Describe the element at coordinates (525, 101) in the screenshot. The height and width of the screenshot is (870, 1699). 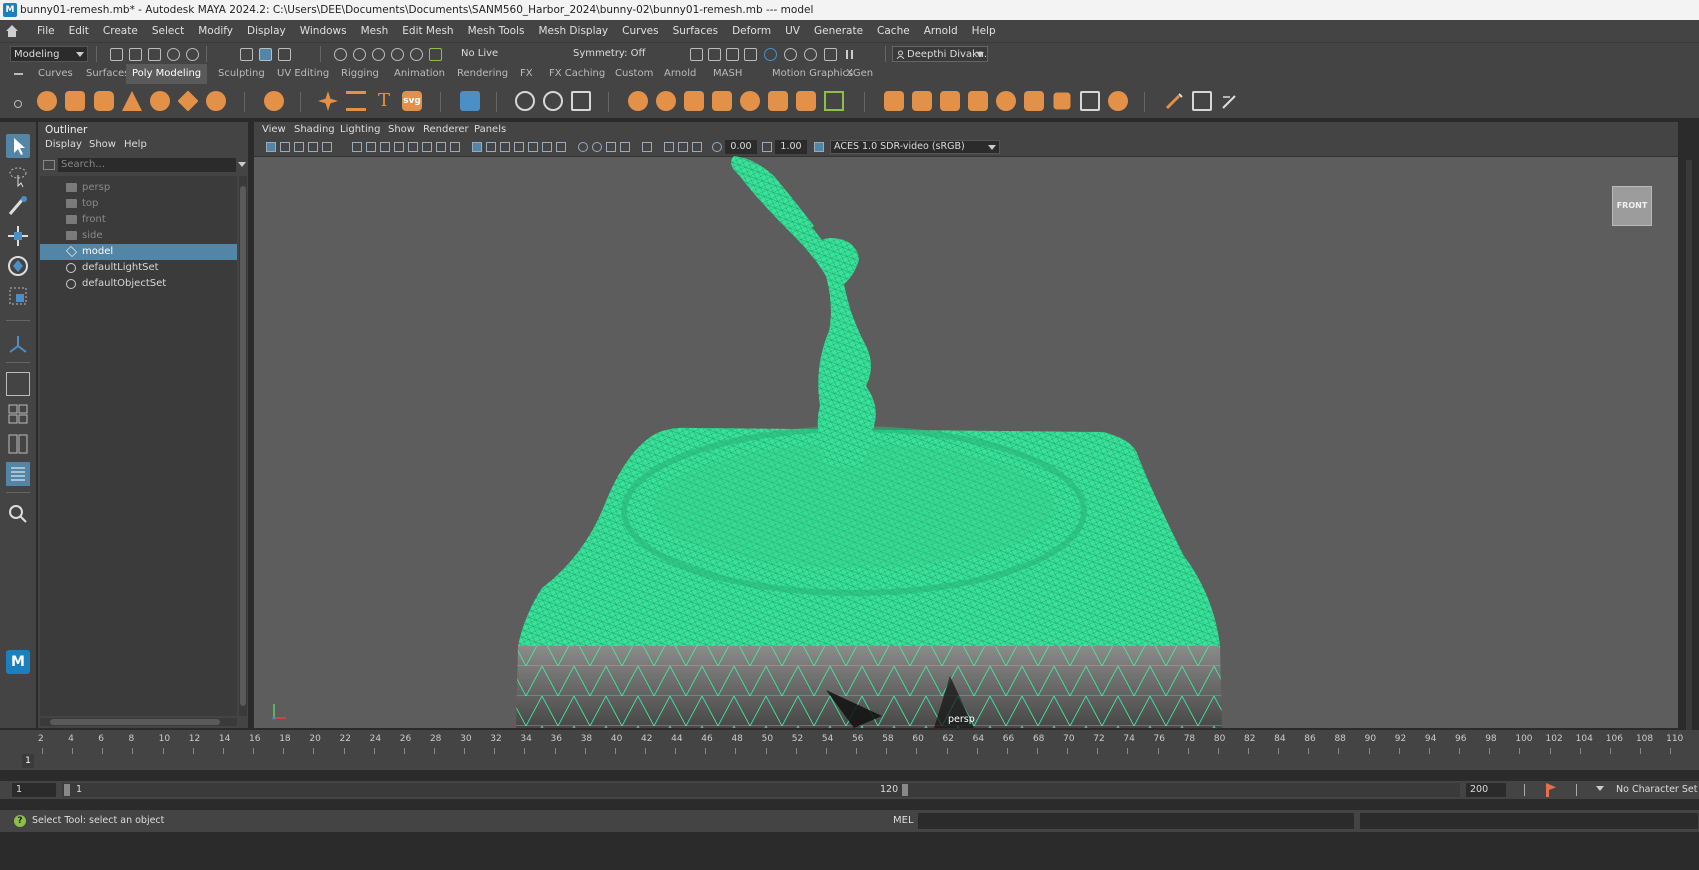
I see `center-pivot-icon` at that location.